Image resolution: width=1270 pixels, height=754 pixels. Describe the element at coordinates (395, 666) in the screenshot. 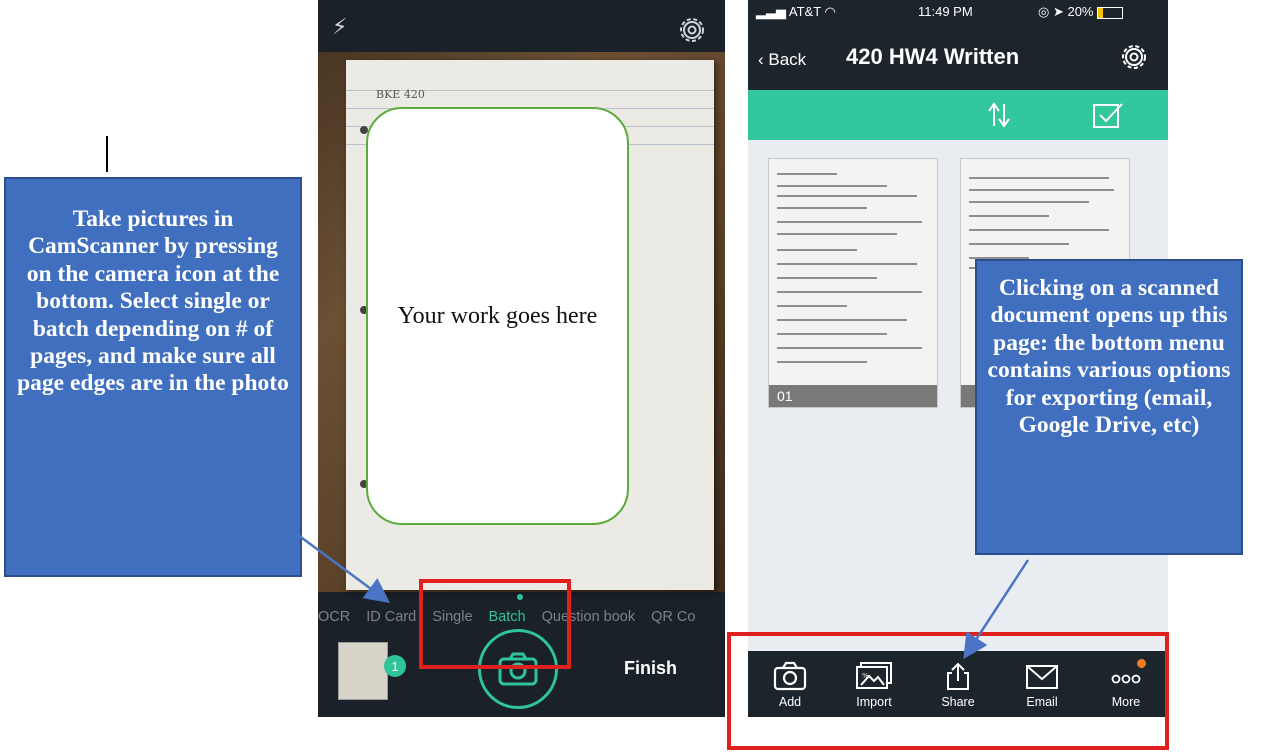

I see `scan-count-badge: 1` at that location.